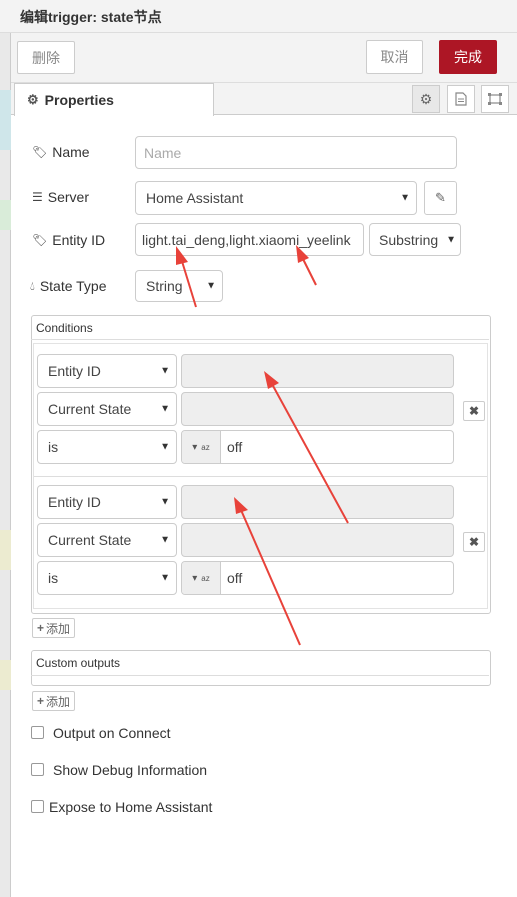 This screenshot has height=897, width=517. What do you see at coordinates (249, 239) in the screenshot?
I see `entity-id-input: light.tai_deng,light.xiaomi_yeelink` at bounding box center [249, 239].